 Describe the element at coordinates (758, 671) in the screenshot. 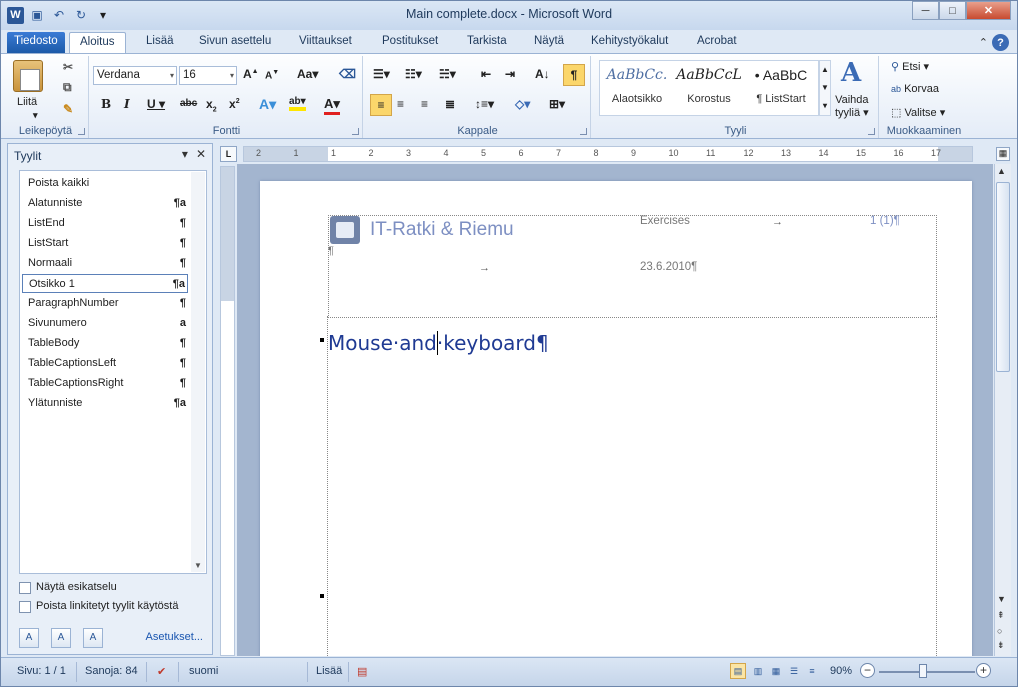

I see `full-screen-reading-icon: ▥` at that location.